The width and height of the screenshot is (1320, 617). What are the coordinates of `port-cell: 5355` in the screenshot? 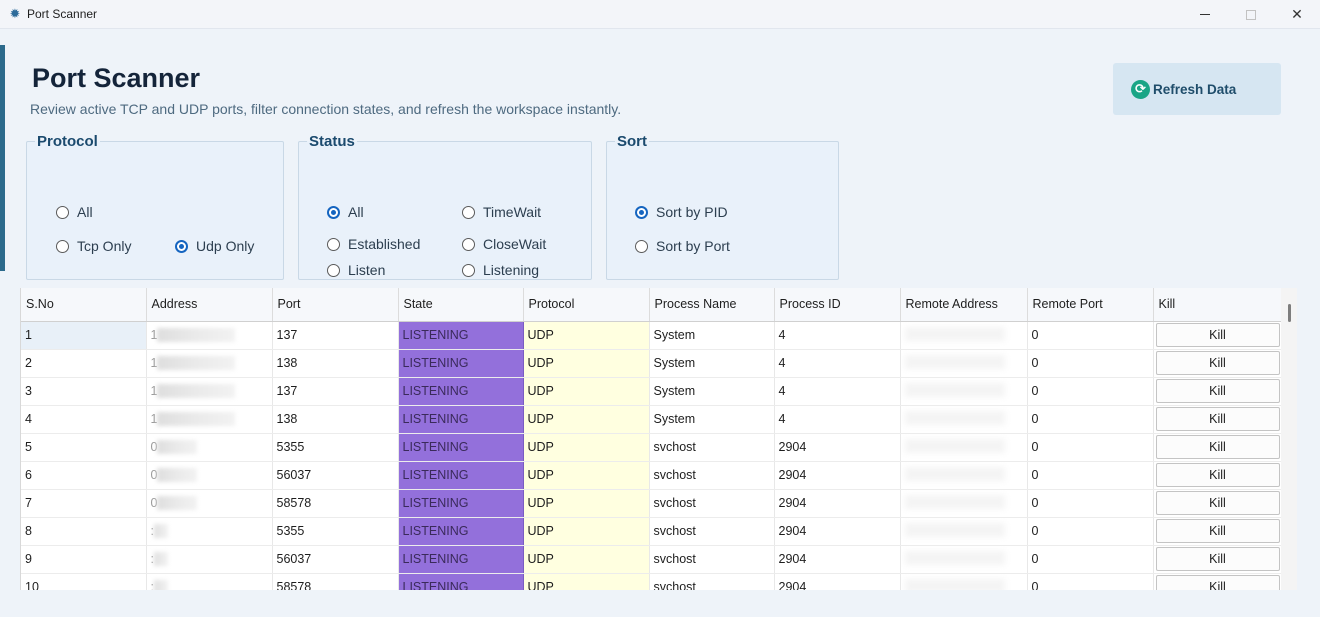 It's located at (335, 531).